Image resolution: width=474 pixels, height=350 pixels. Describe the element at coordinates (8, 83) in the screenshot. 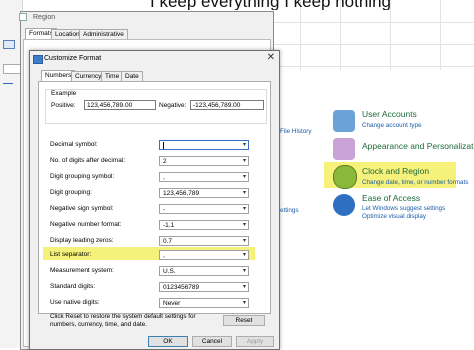

I see `background-link` at that location.